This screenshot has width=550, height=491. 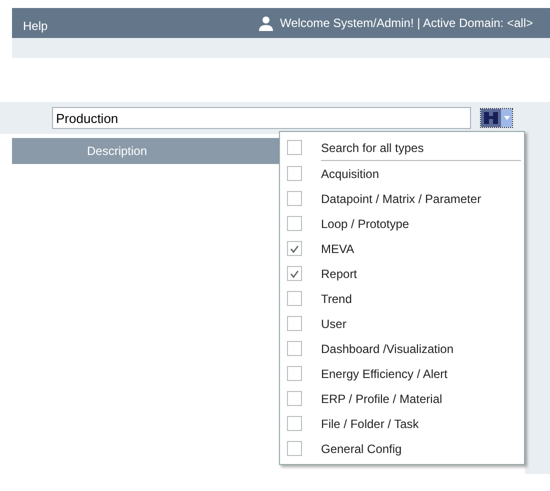 What do you see at coordinates (402, 248) in the screenshot?
I see `type-menu-item: MEVA` at bounding box center [402, 248].